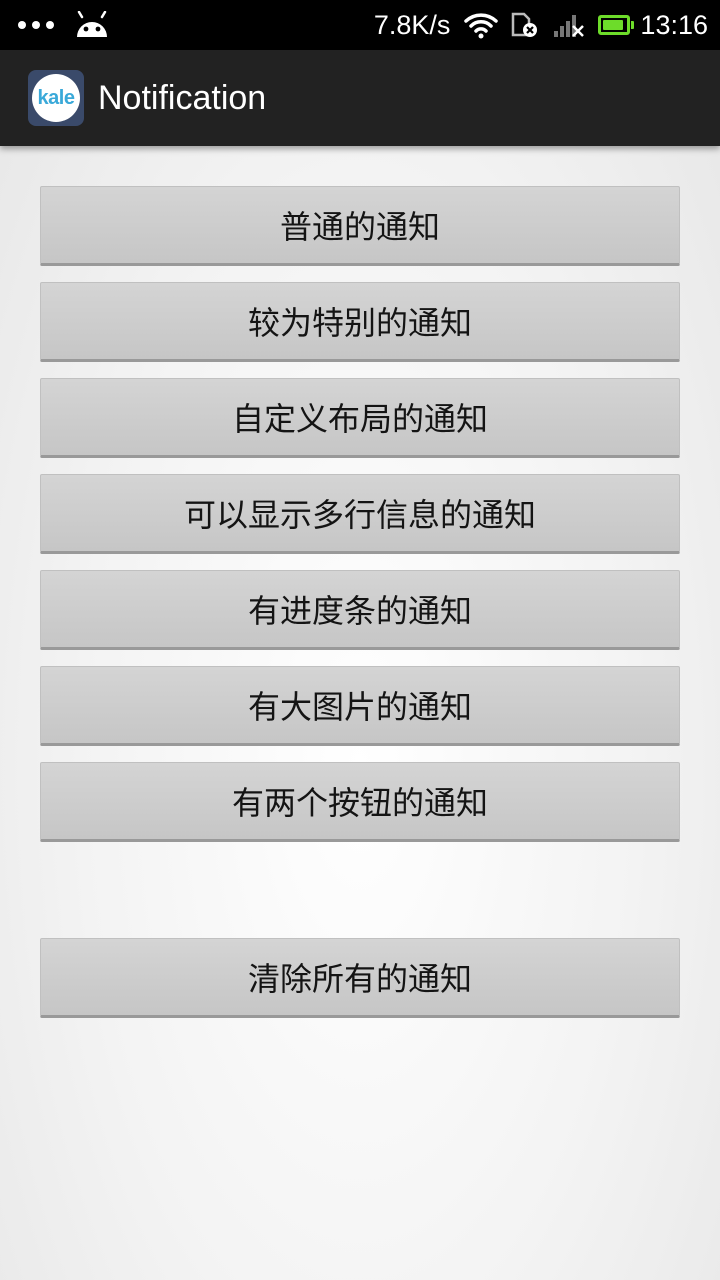 This screenshot has width=720, height=1280. I want to click on more-dots-icon, so click(39, 25).